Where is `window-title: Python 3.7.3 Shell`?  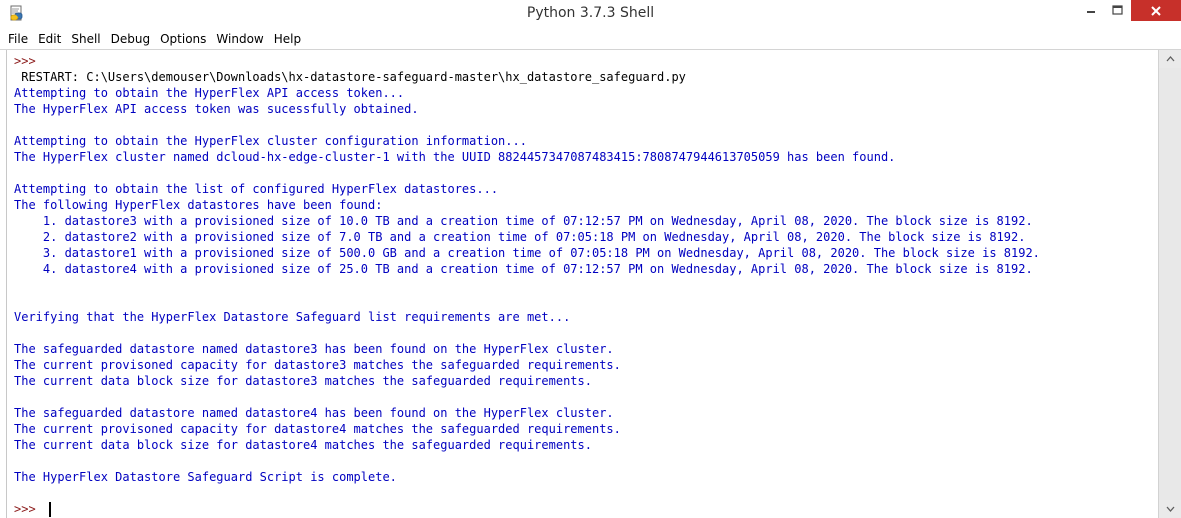
window-title: Python 3.7.3 Shell is located at coordinates (590, 13).